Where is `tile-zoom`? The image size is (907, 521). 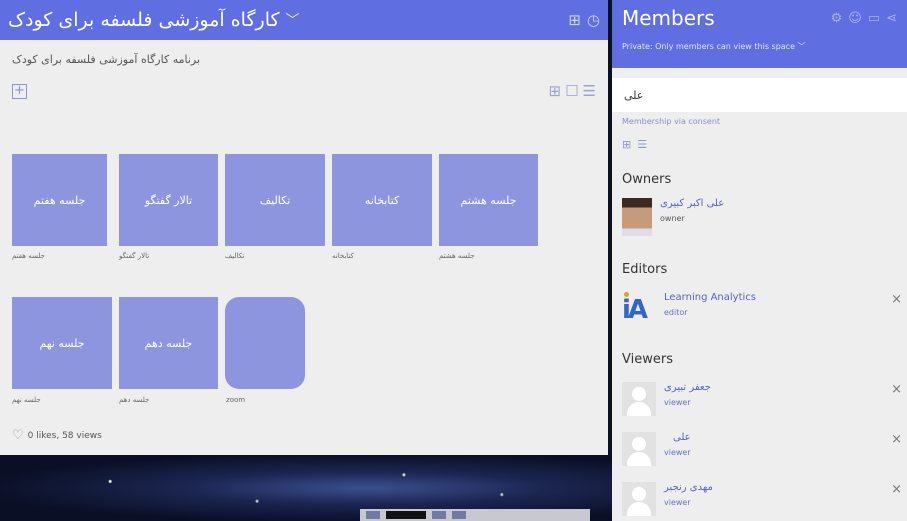
tile-zoom is located at coordinates (265, 343).